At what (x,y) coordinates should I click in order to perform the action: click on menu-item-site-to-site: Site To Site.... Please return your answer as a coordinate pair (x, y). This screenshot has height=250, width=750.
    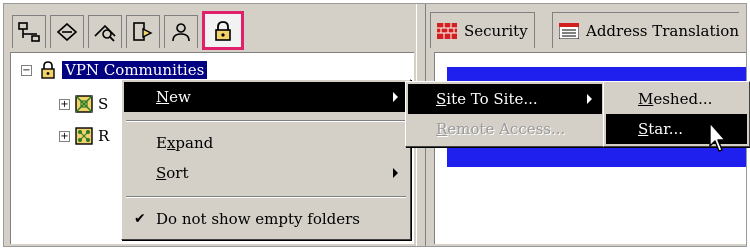
    Looking at the image, I should click on (505, 99).